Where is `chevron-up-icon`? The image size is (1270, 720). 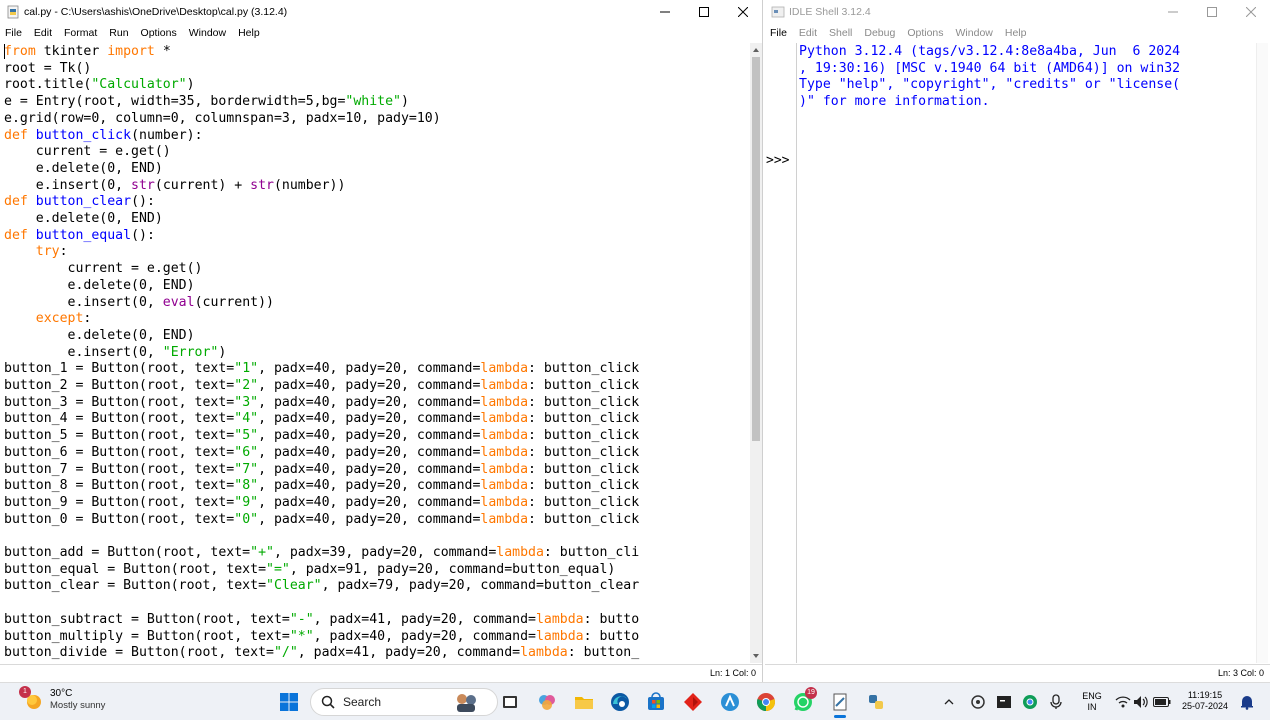 chevron-up-icon is located at coordinates (949, 702).